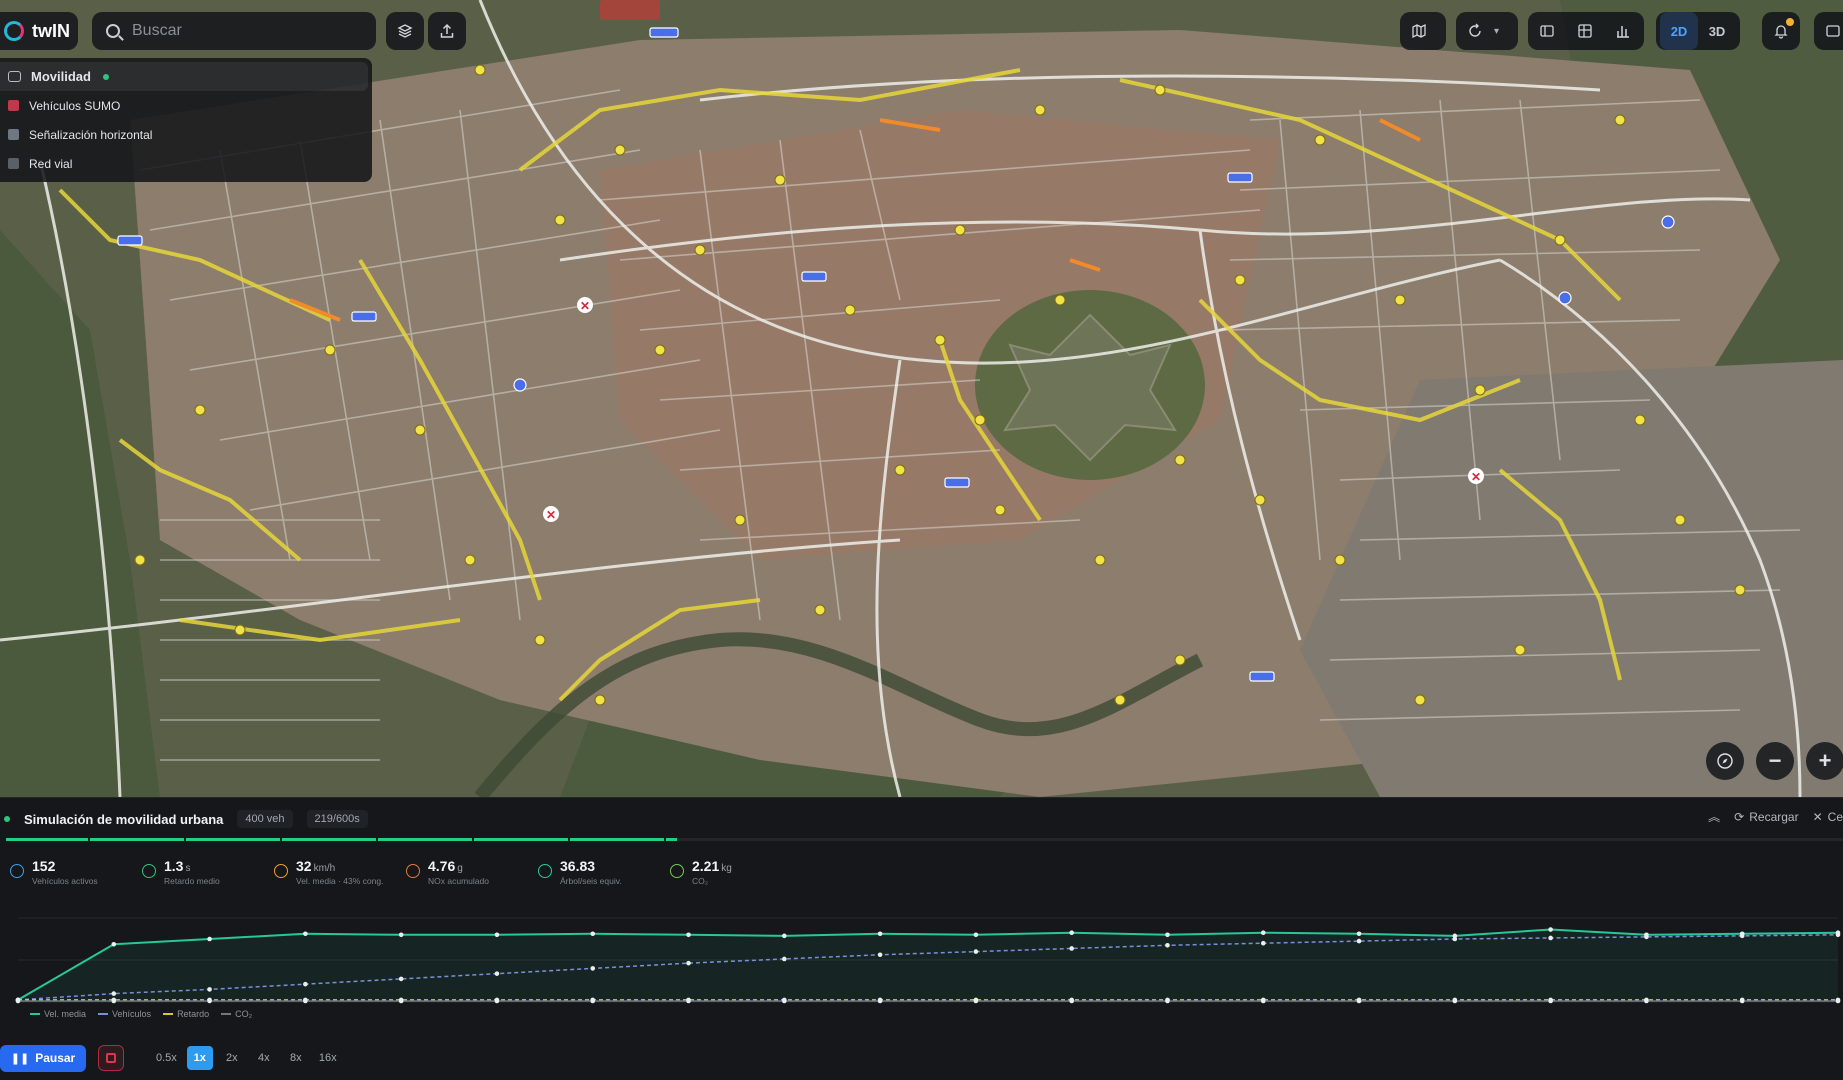  I want to click on legend-item: Retardo, so click(186, 1014).